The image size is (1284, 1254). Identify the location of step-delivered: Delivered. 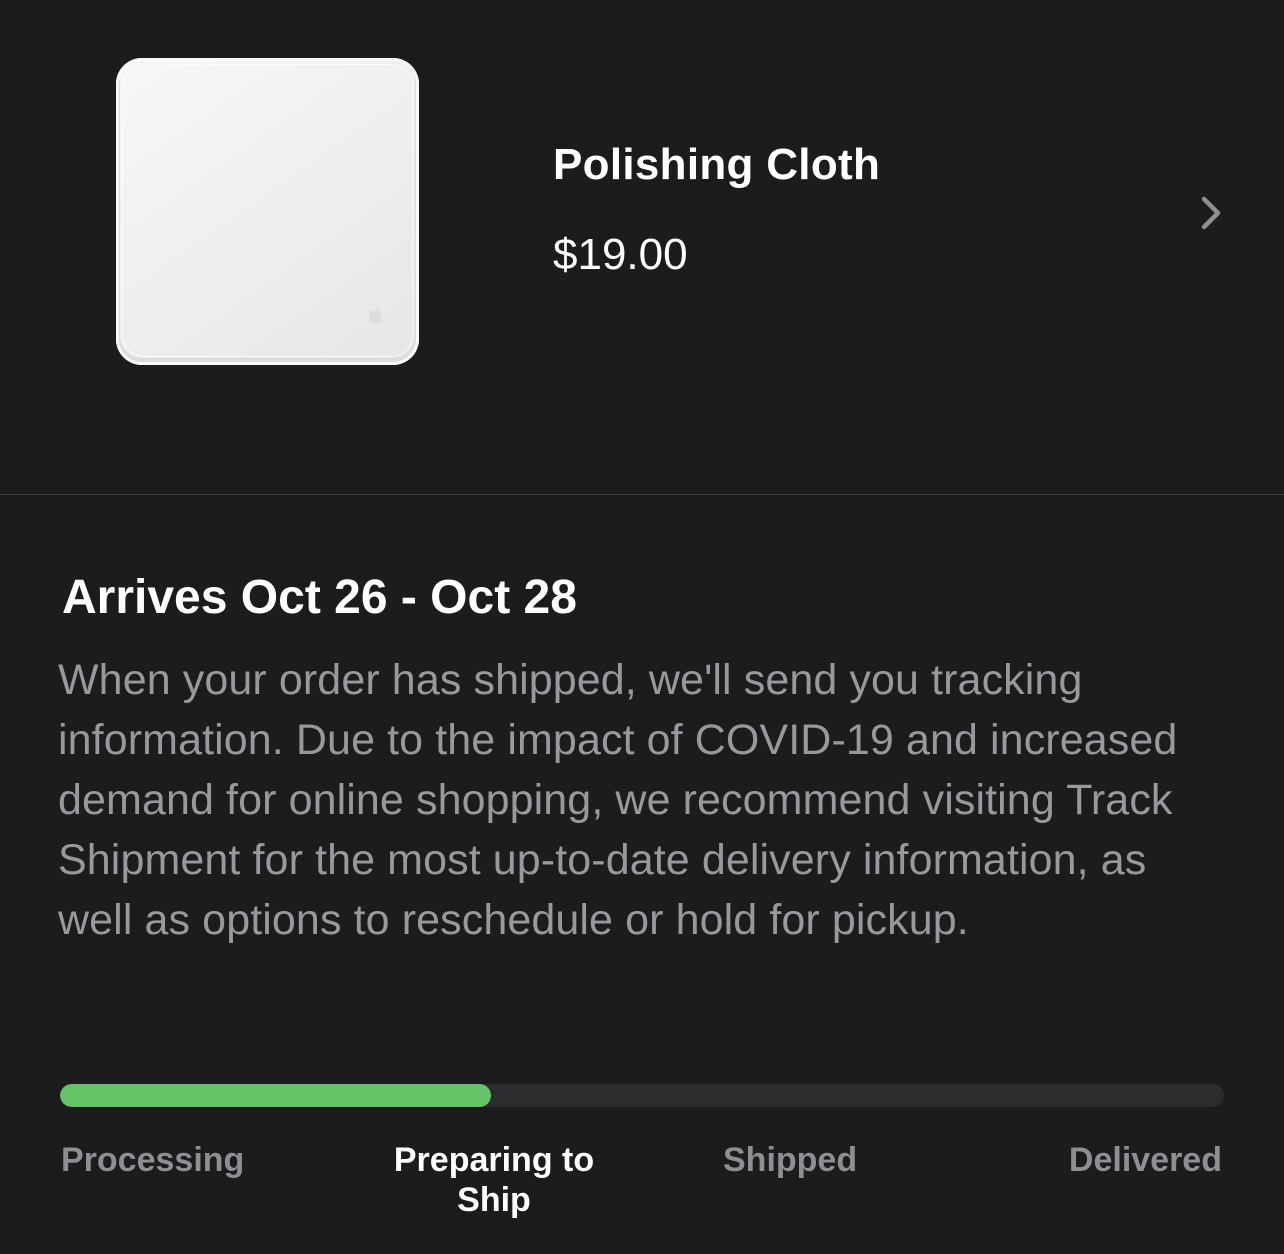
(1145, 1160).